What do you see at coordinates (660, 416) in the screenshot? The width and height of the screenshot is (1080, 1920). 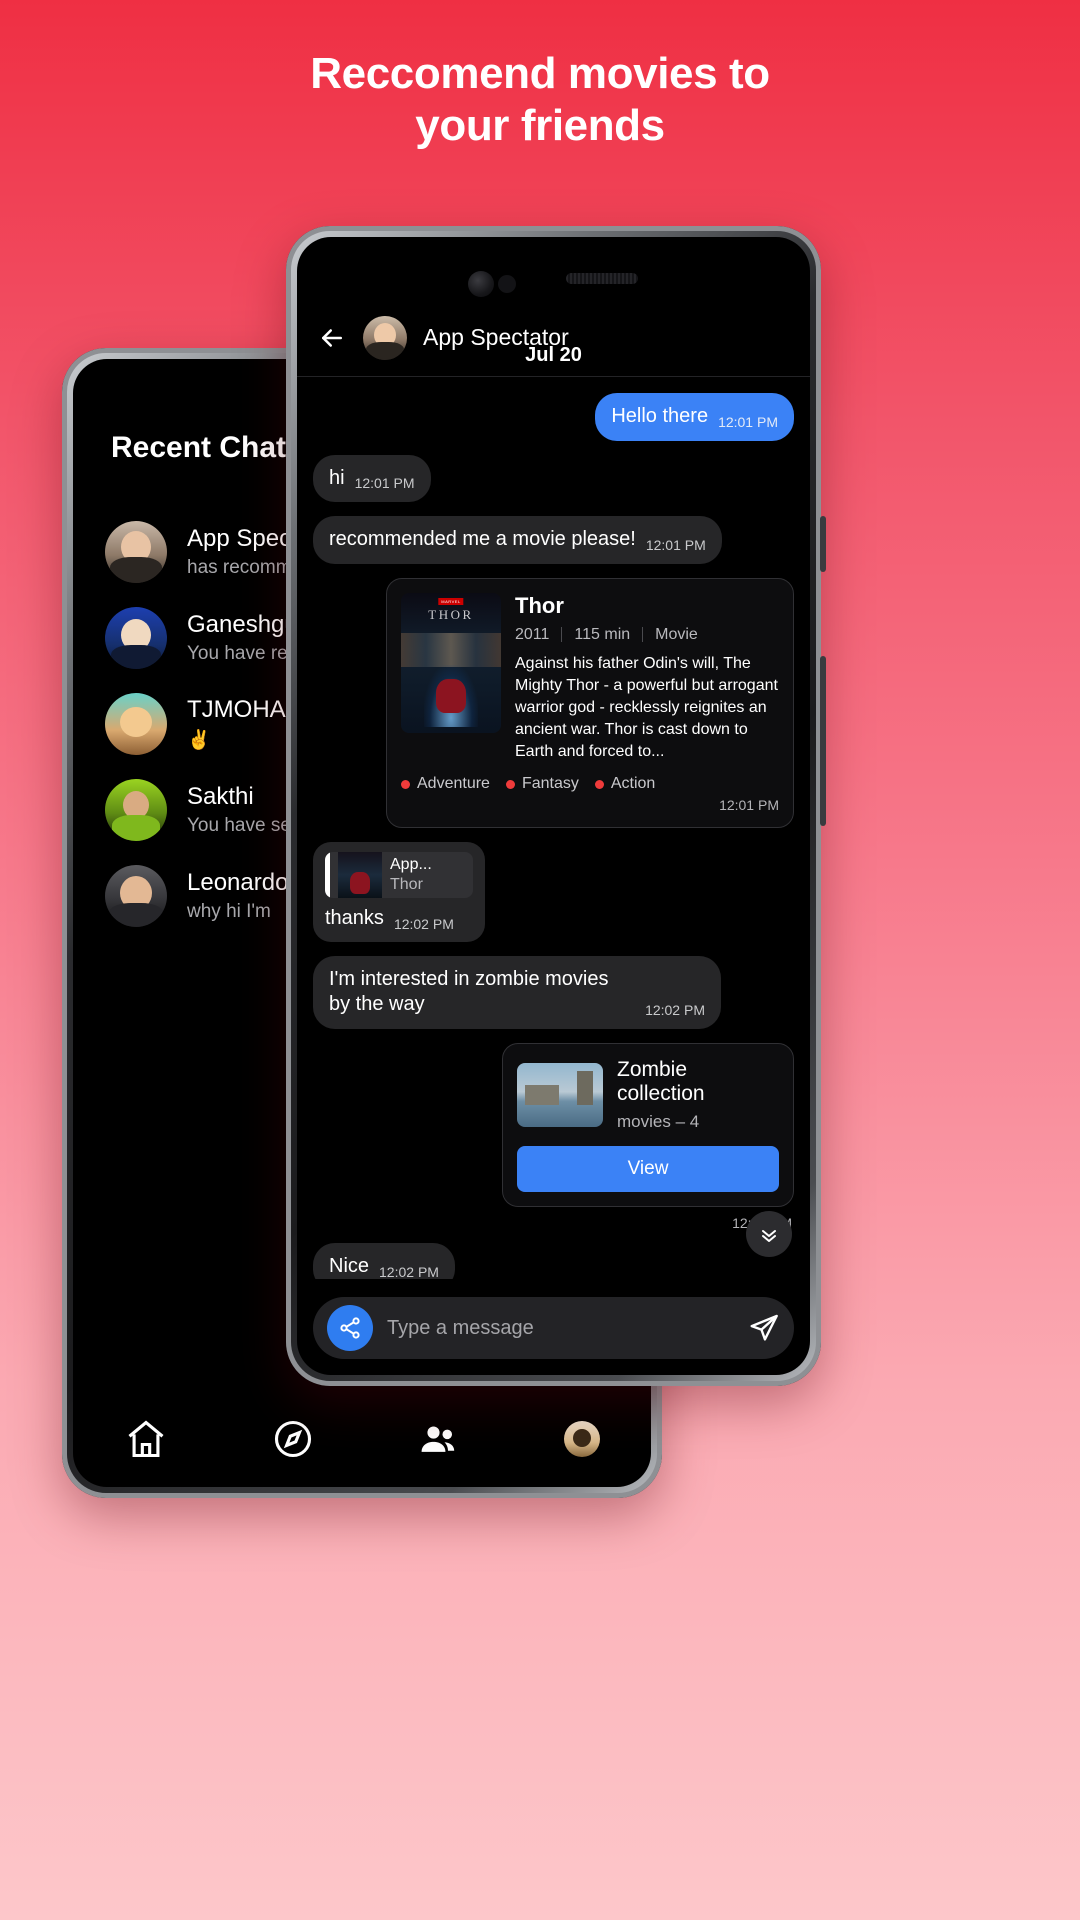 I see `message-text: Hello there` at bounding box center [660, 416].